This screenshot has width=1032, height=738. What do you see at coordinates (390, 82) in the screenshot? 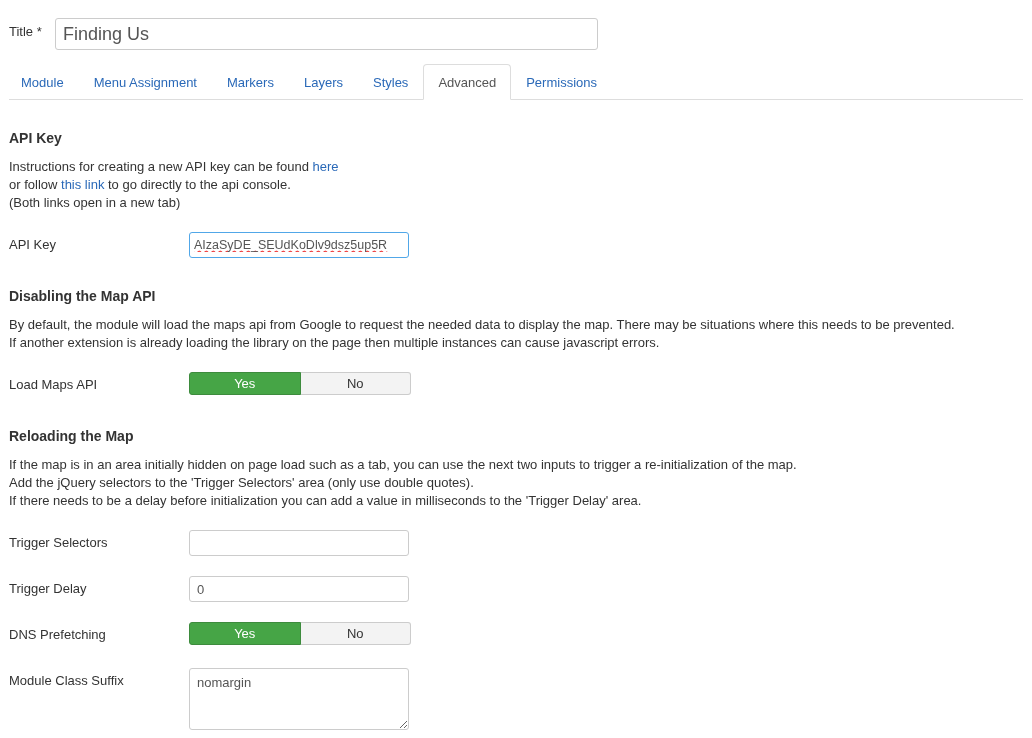
I see `tab: Styles` at bounding box center [390, 82].